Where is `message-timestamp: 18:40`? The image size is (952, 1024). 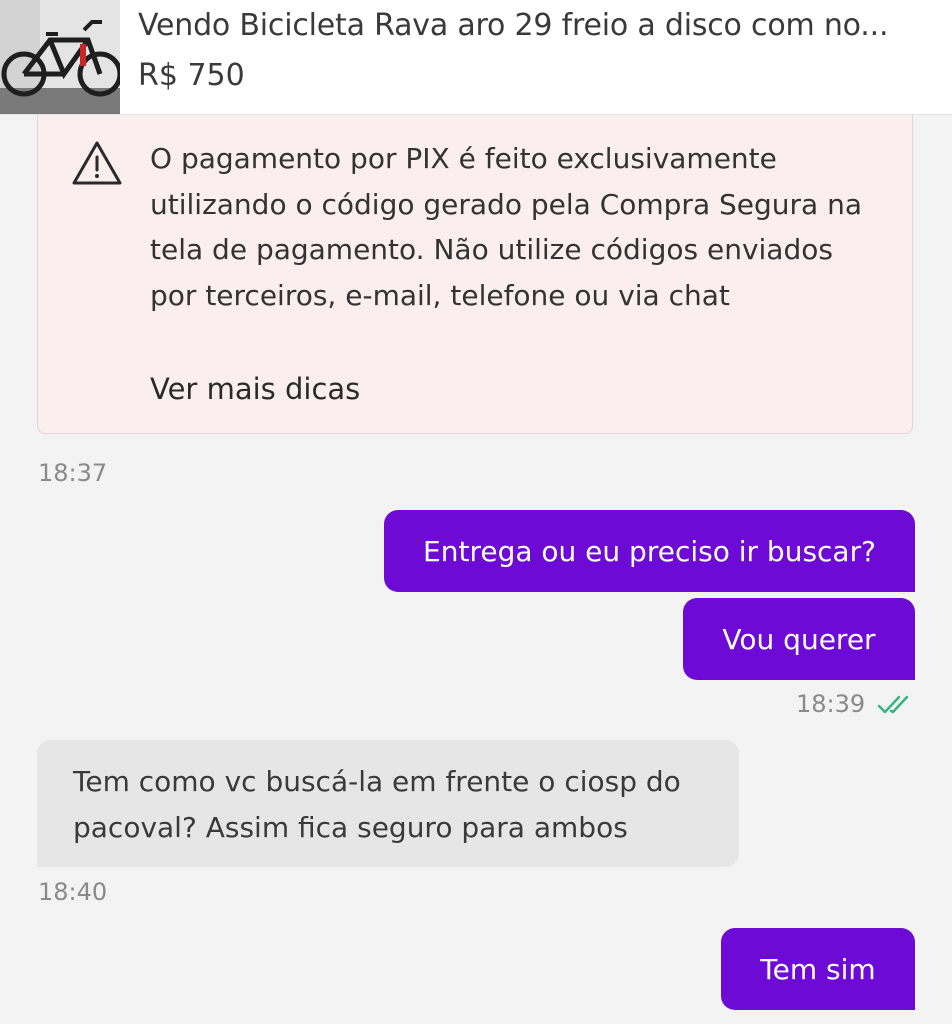 message-timestamp: 18:40 is located at coordinates (73, 892).